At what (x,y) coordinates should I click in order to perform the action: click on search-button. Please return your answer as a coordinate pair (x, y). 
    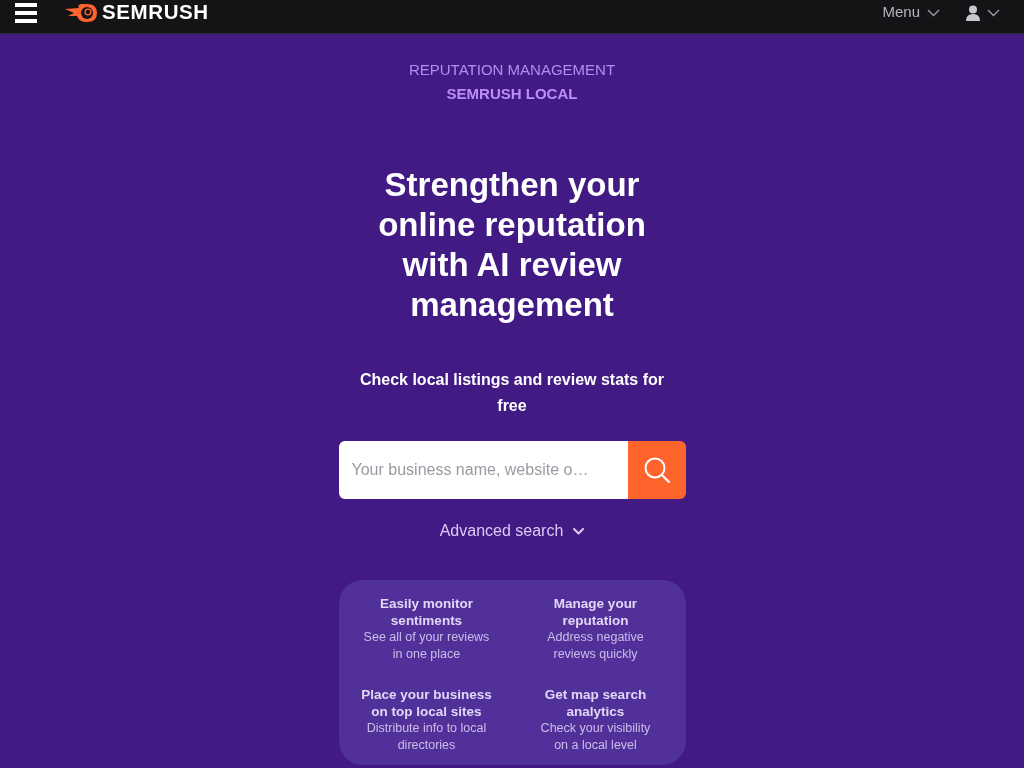
    Looking at the image, I should click on (656, 470).